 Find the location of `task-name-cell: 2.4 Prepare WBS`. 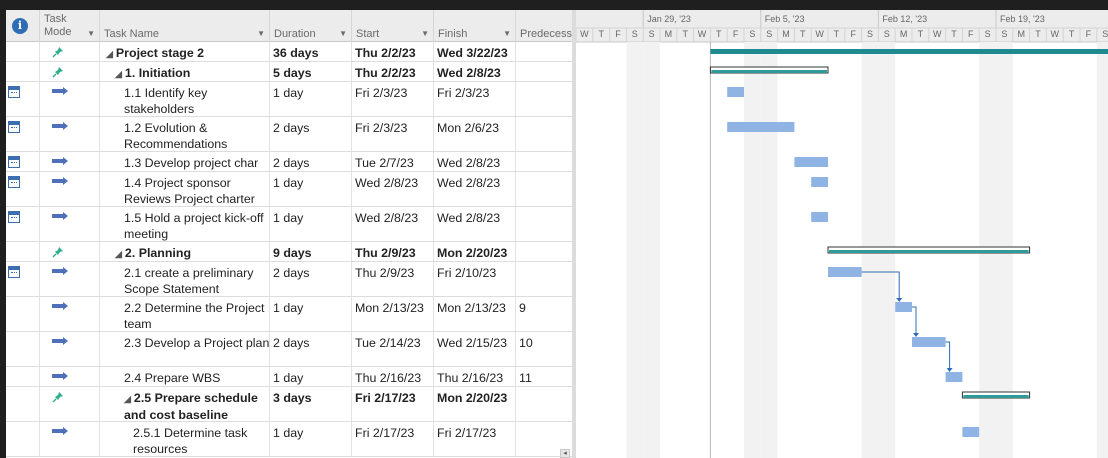

task-name-cell: 2.4 Prepare WBS is located at coordinates (185, 376).